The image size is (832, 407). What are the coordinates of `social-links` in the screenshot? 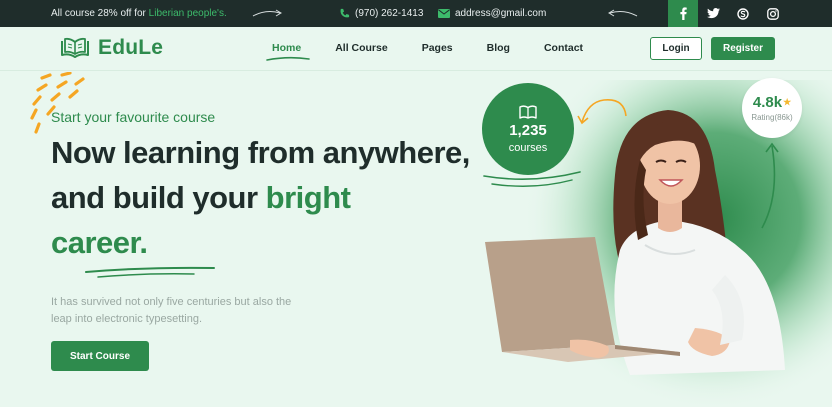 It's located at (728, 13).